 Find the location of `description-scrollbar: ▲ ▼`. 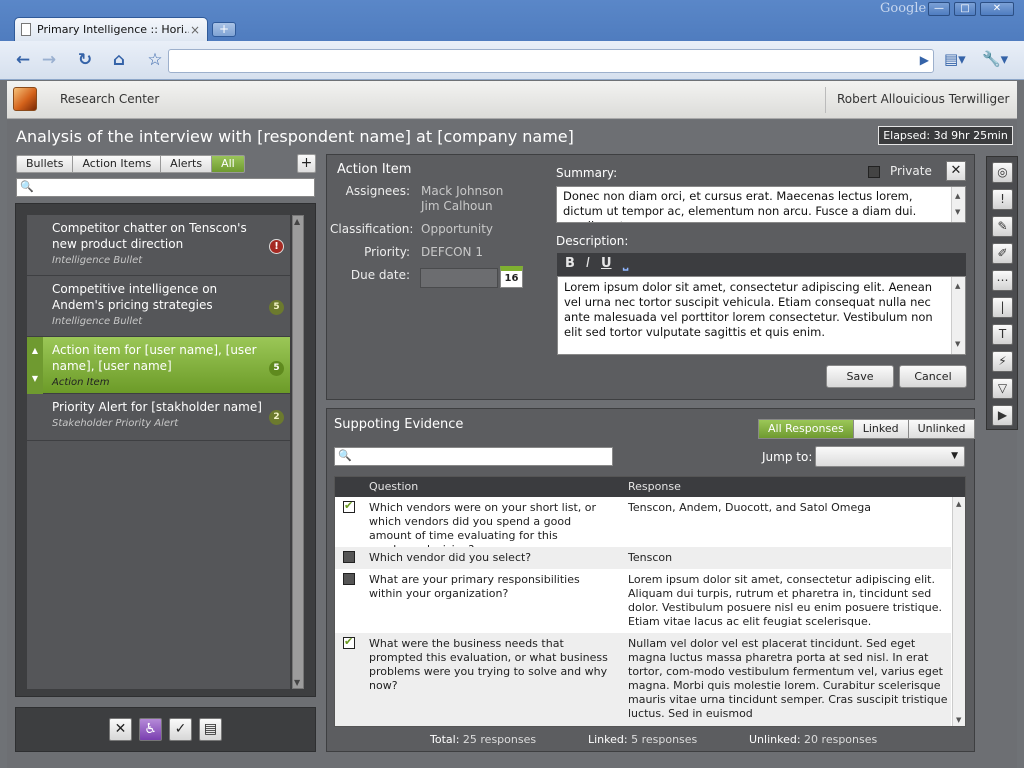

description-scrollbar: ▲ ▼ is located at coordinates (958, 315).